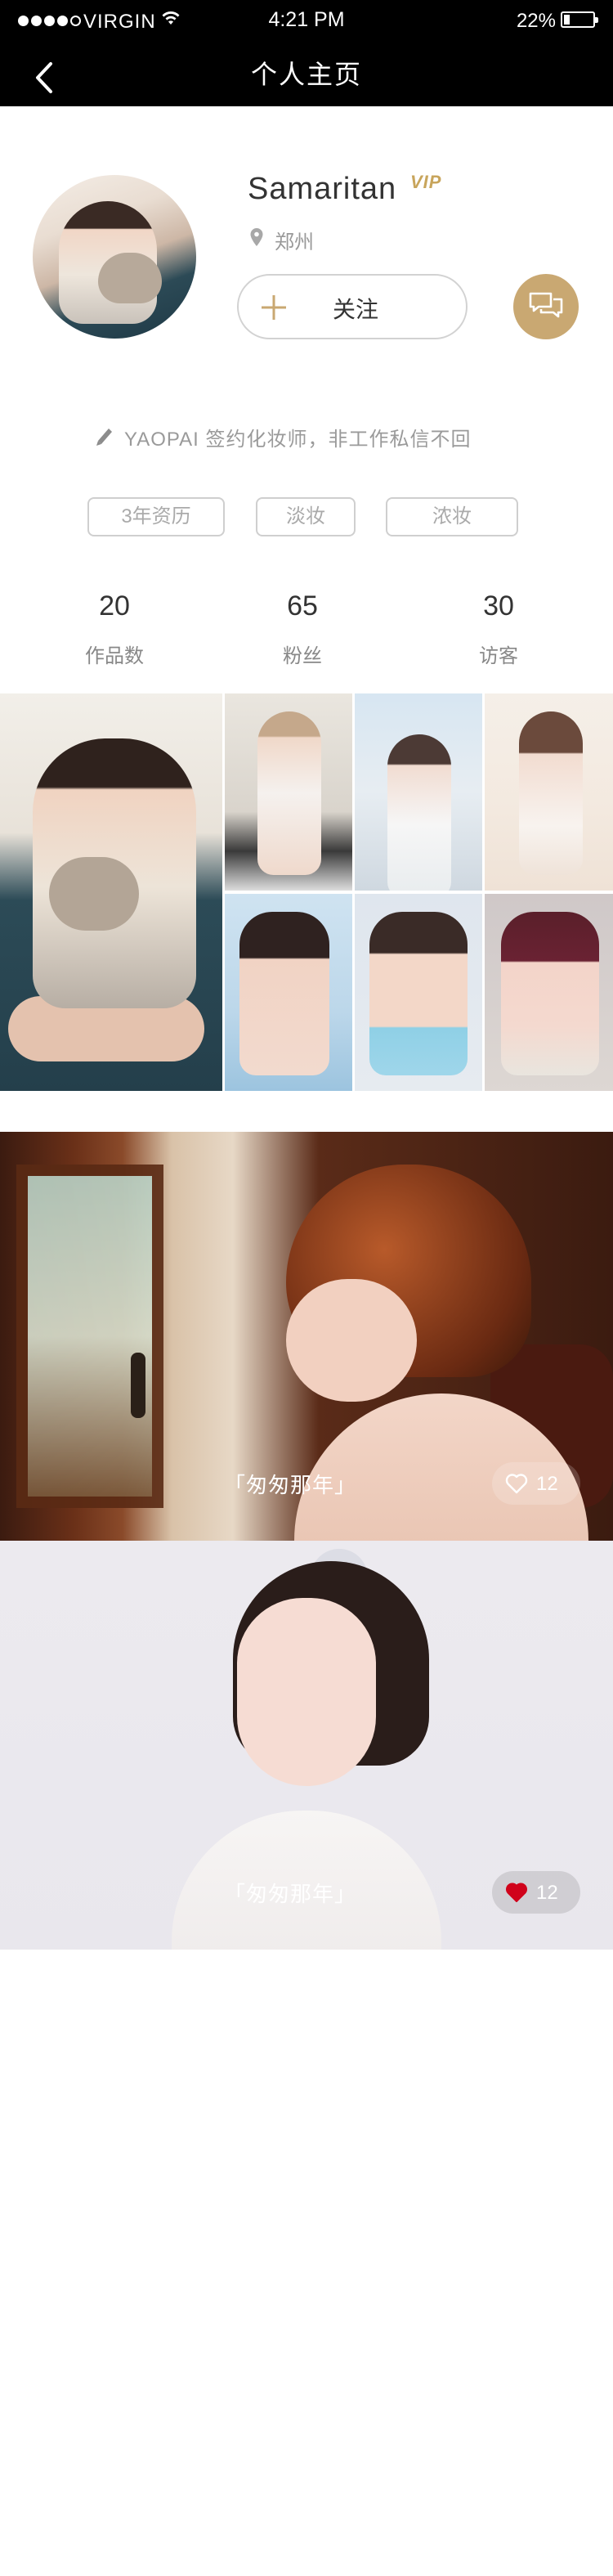 This screenshot has height=2576, width=613. Describe the element at coordinates (355, 310) in the screenshot. I see `follow-label: 关注` at that location.